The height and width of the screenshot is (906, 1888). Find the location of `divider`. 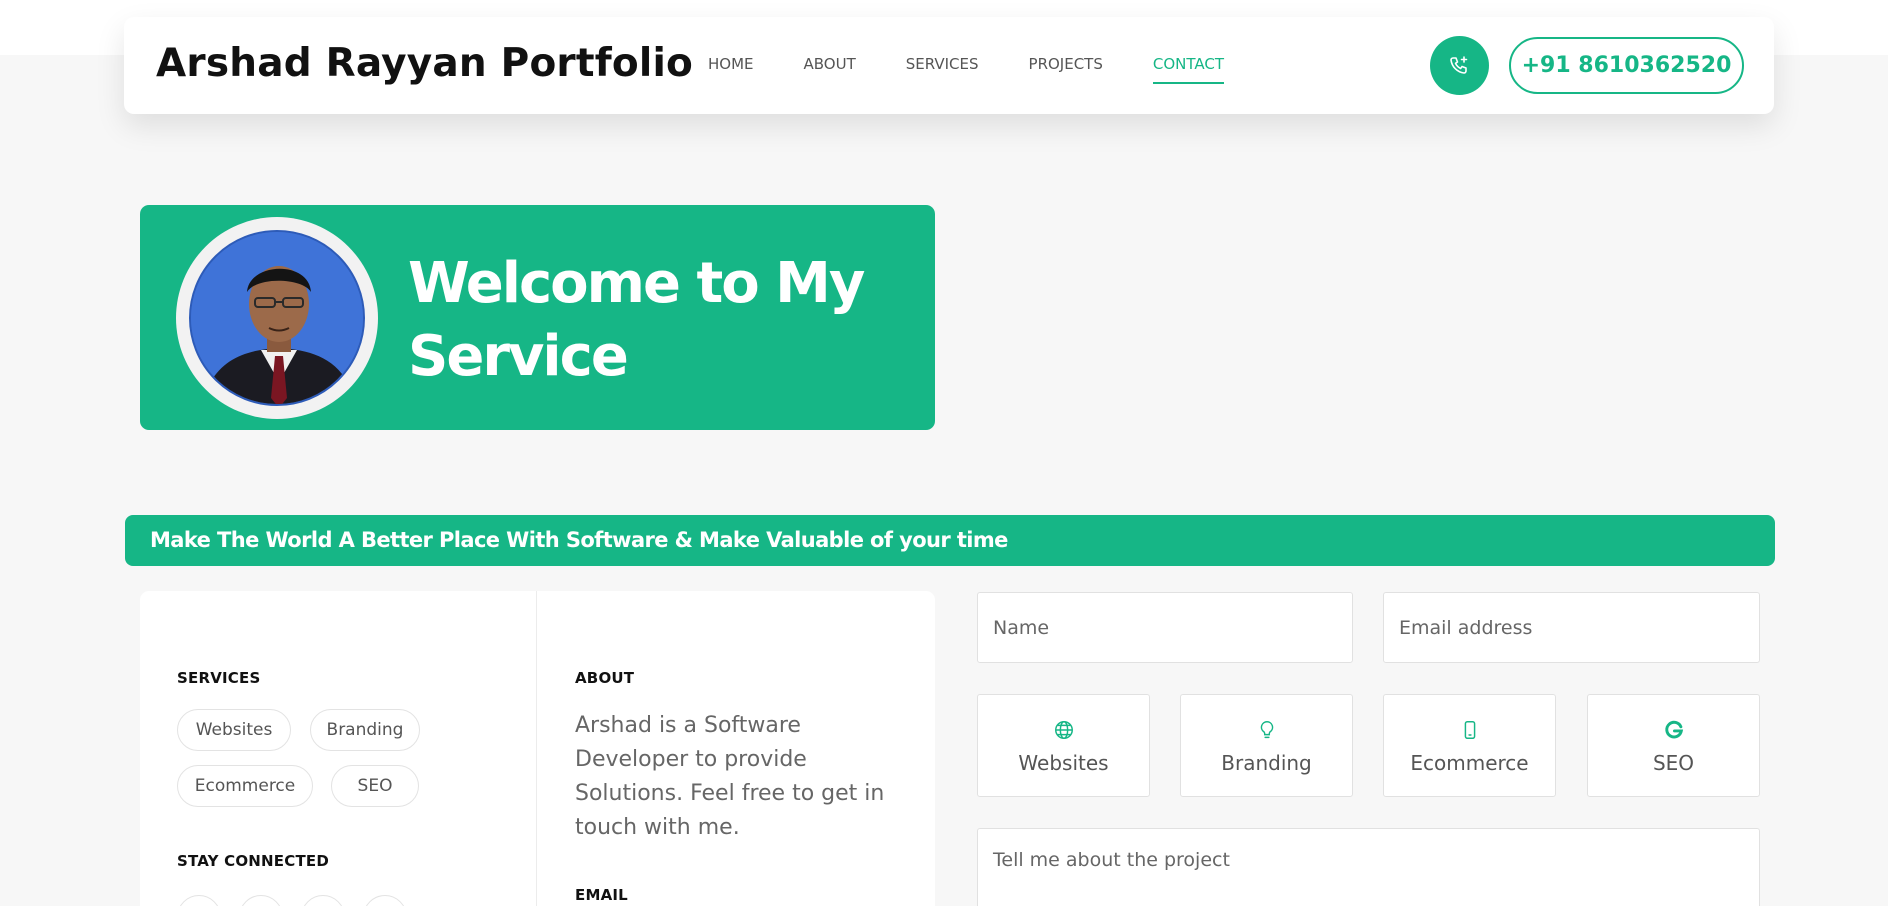

divider is located at coordinates (536, 748).